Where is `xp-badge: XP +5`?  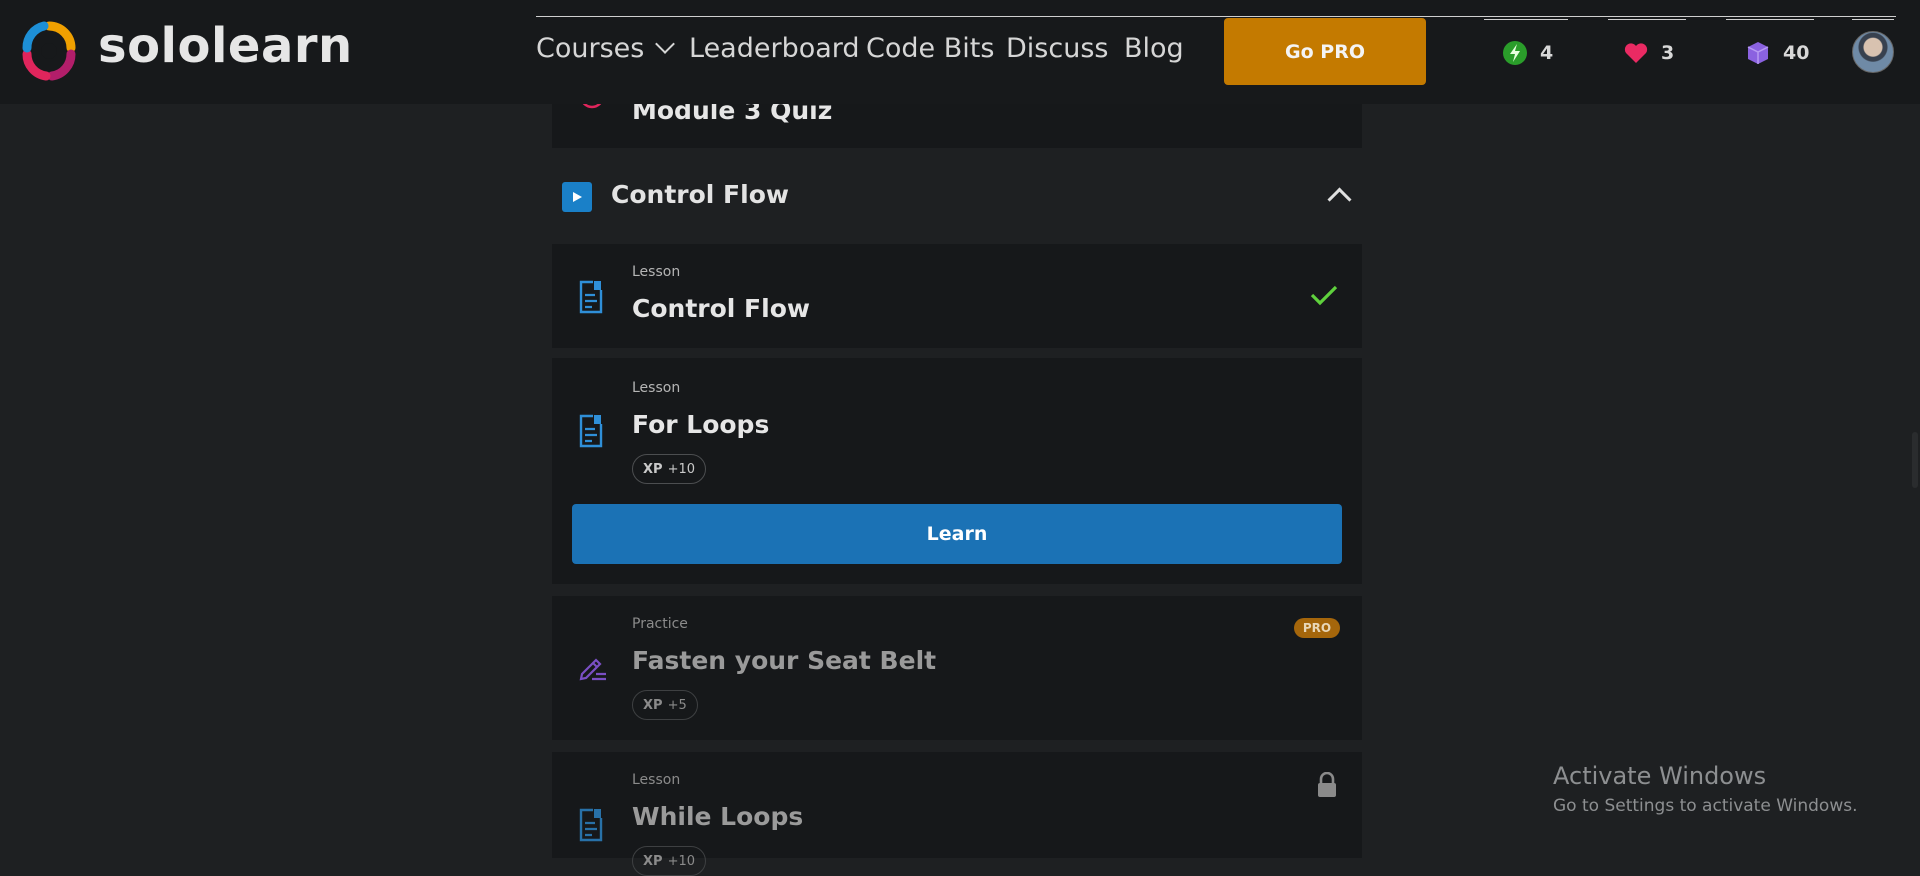
xp-badge: XP +5 is located at coordinates (665, 705).